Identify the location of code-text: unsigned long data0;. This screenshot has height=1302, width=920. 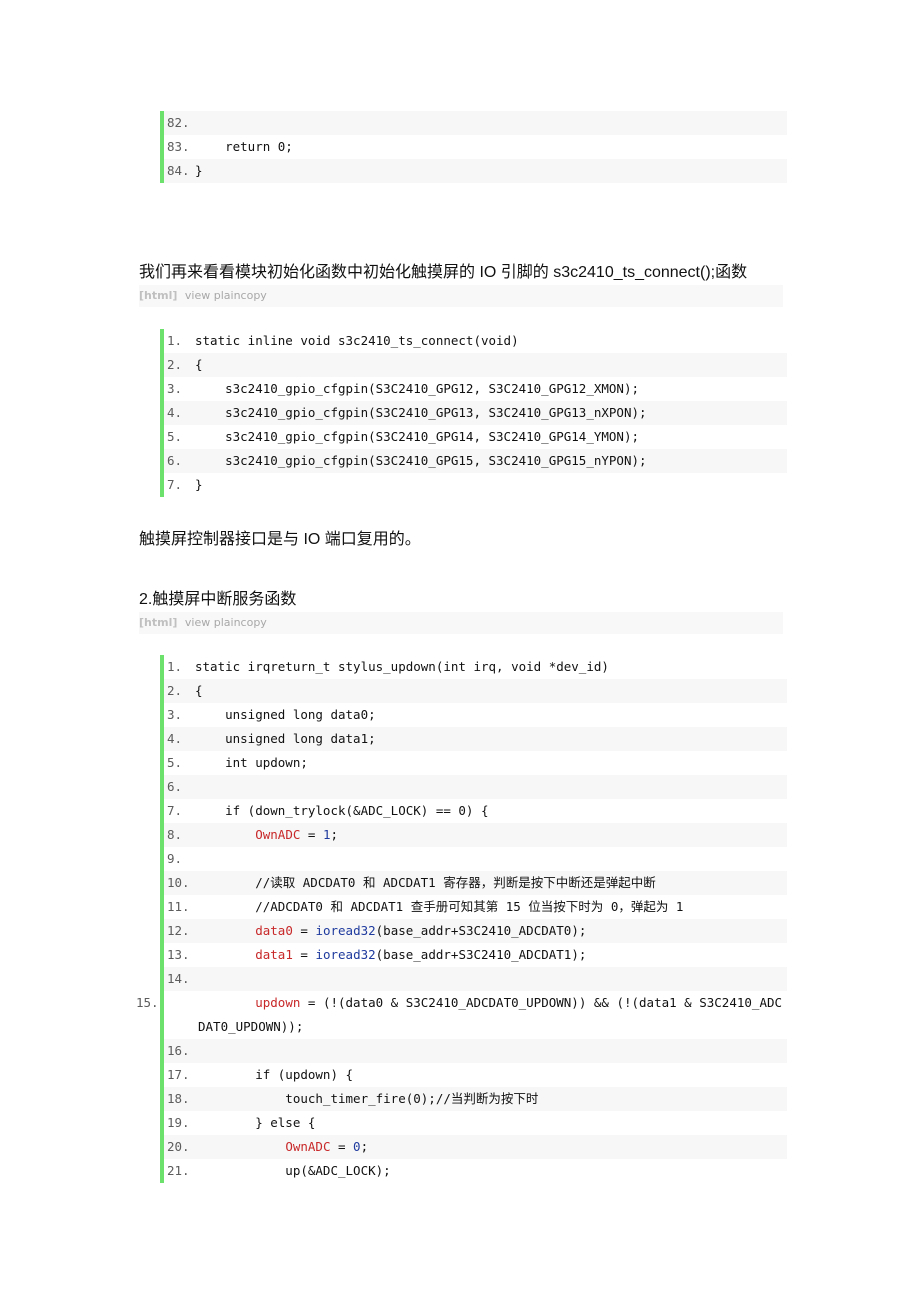
(285, 714).